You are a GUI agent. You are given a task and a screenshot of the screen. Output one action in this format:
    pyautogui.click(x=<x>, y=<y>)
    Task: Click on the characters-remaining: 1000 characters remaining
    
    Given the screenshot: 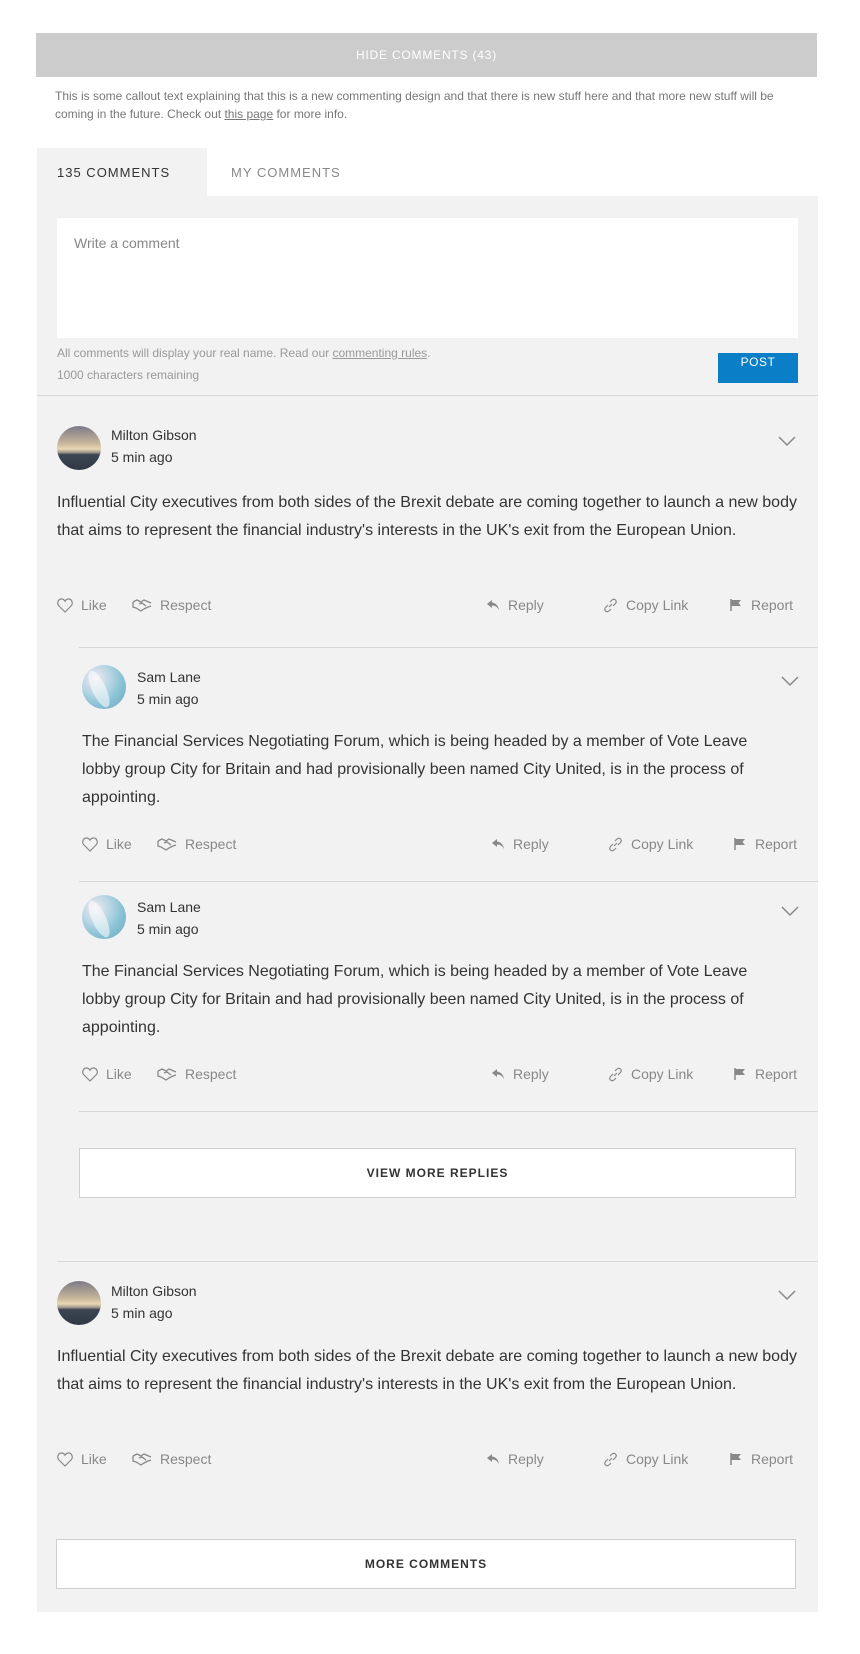 What is the action you would take?
    pyautogui.click(x=128, y=375)
    